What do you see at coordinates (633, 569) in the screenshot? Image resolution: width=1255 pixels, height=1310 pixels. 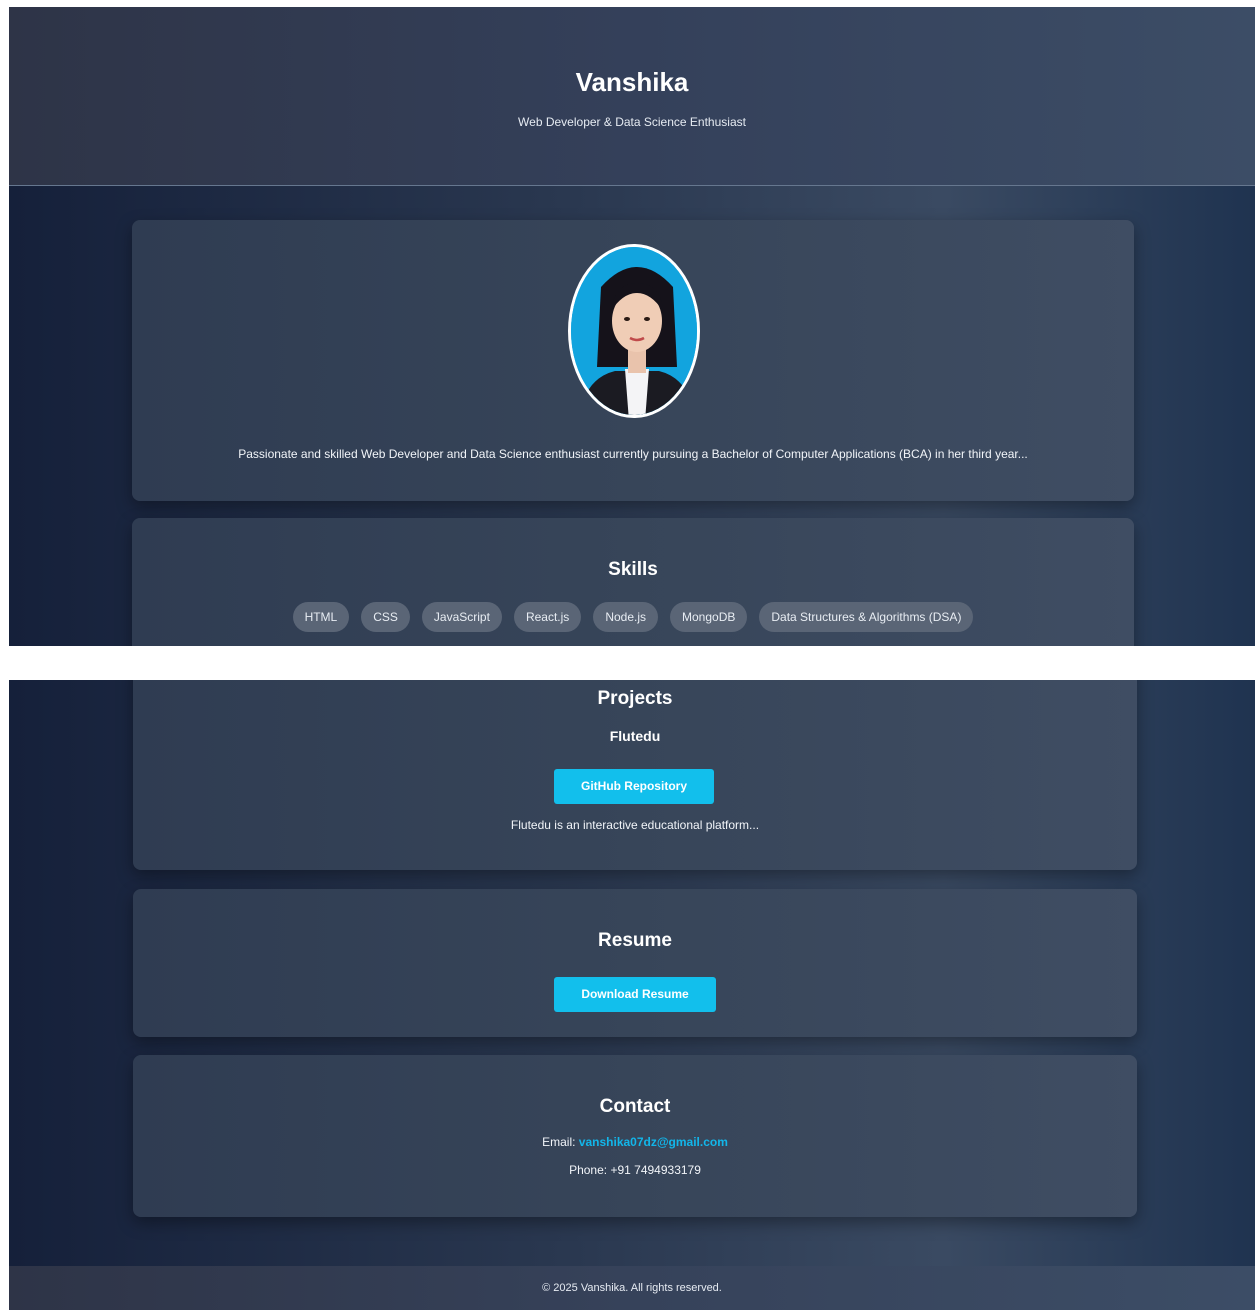 I see `skills-title: Skills` at bounding box center [633, 569].